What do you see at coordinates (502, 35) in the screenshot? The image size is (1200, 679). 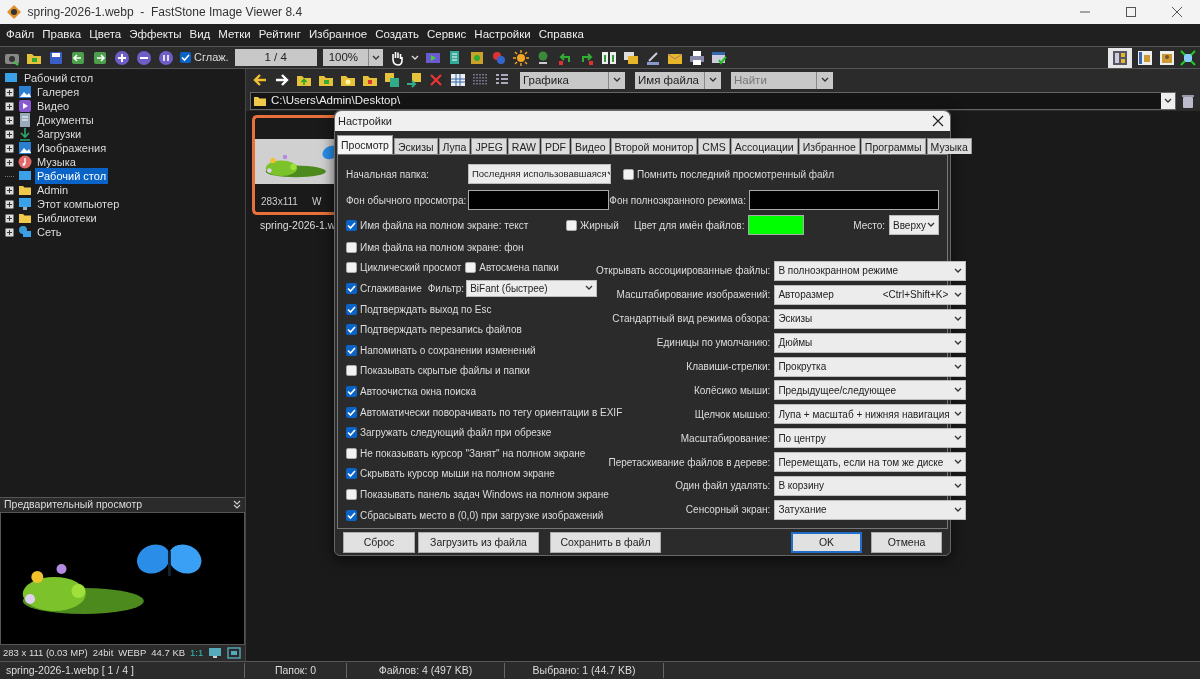 I see `menu-item: Настройки` at bounding box center [502, 35].